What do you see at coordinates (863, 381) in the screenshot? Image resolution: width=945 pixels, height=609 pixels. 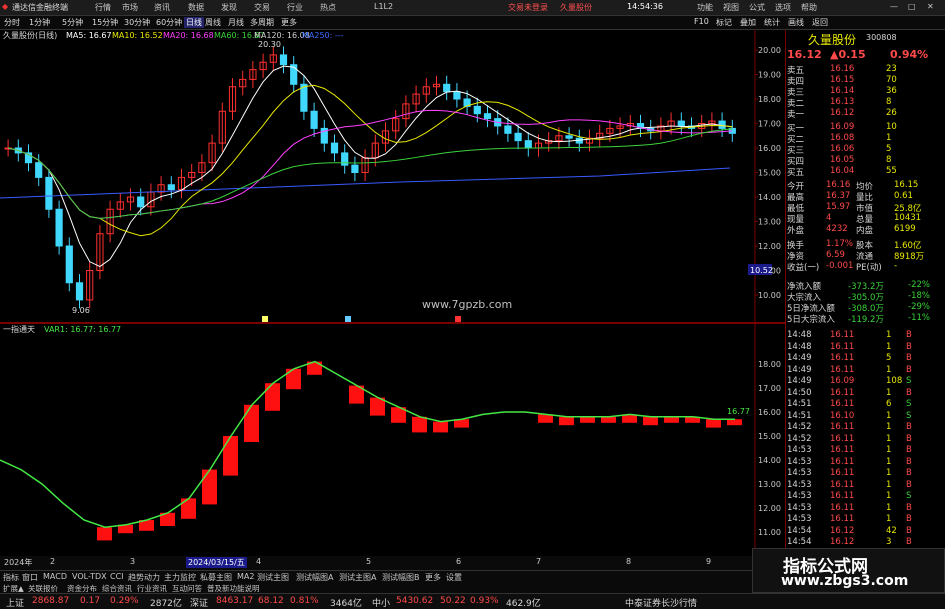 I see `tick-row: 14:49 16.09 108 S` at bounding box center [863, 381].